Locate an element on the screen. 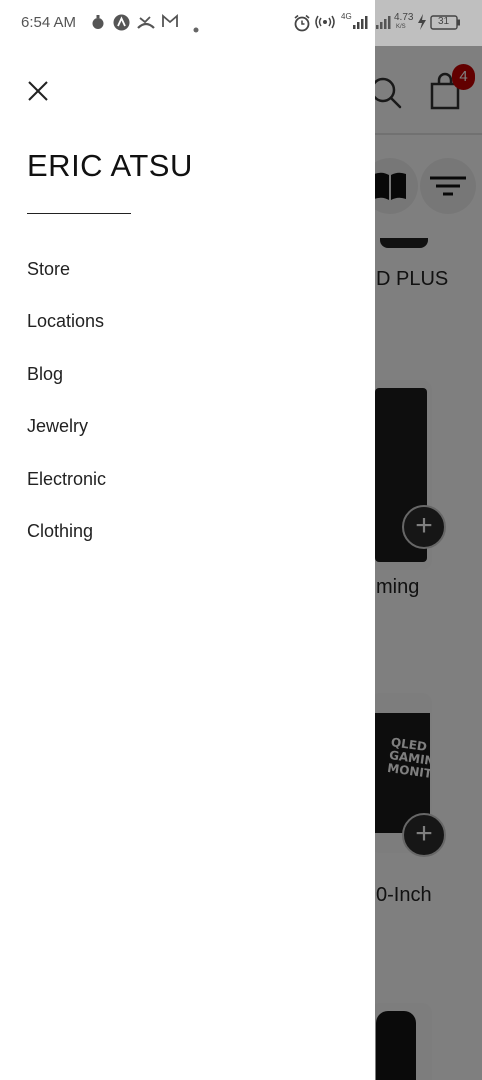  close-drawer-button is located at coordinates (38, 91).